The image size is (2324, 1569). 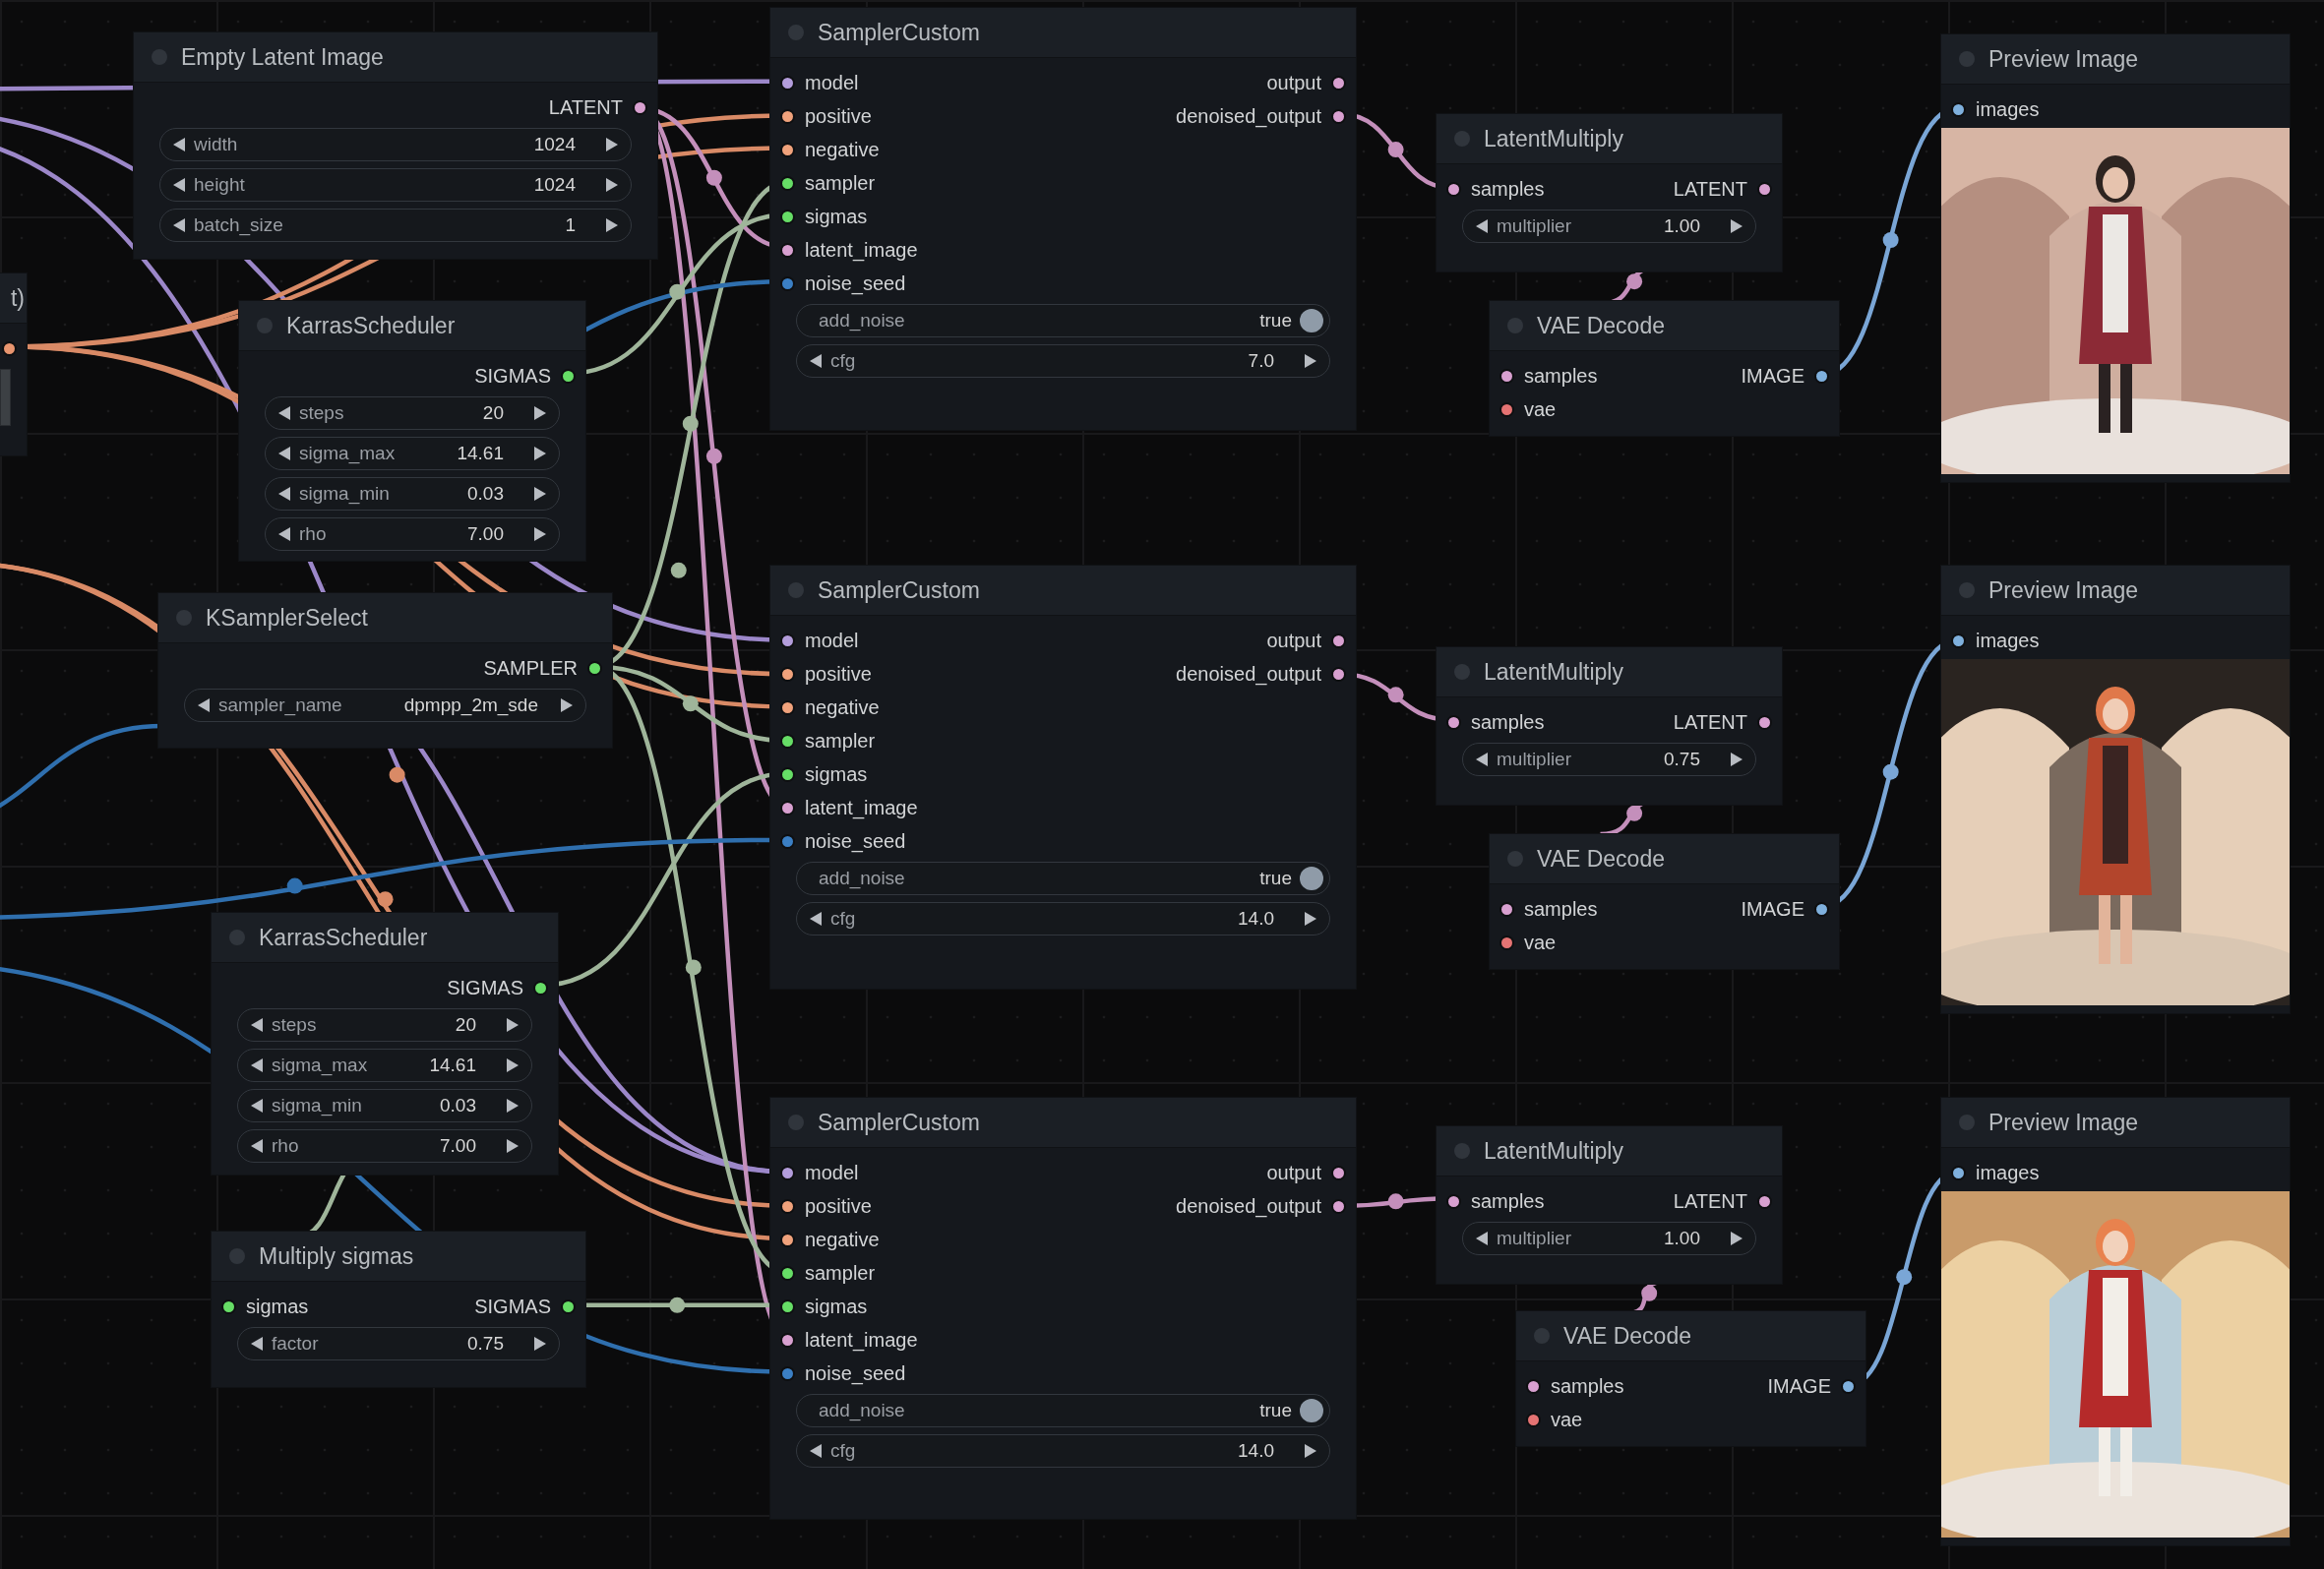 What do you see at coordinates (385, 938) in the screenshot?
I see `title-bar: KarrasScheduler` at bounding box center [385, 938].